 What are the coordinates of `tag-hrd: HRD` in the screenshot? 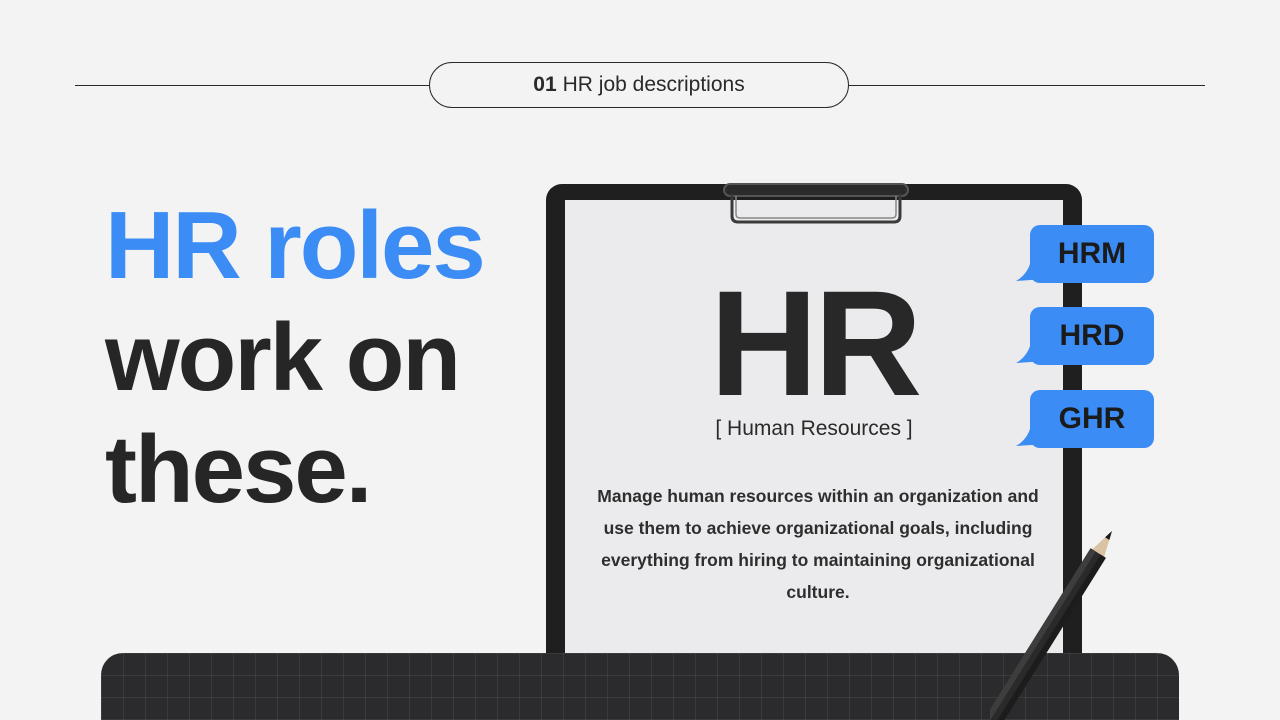 It's located at (1085, 336).